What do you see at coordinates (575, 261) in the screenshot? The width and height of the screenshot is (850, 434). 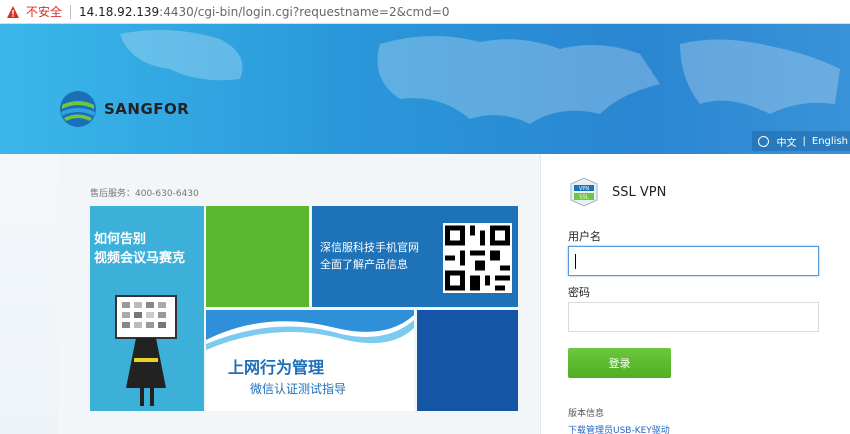 I see `text-caret` at bounding box center [575, 261].